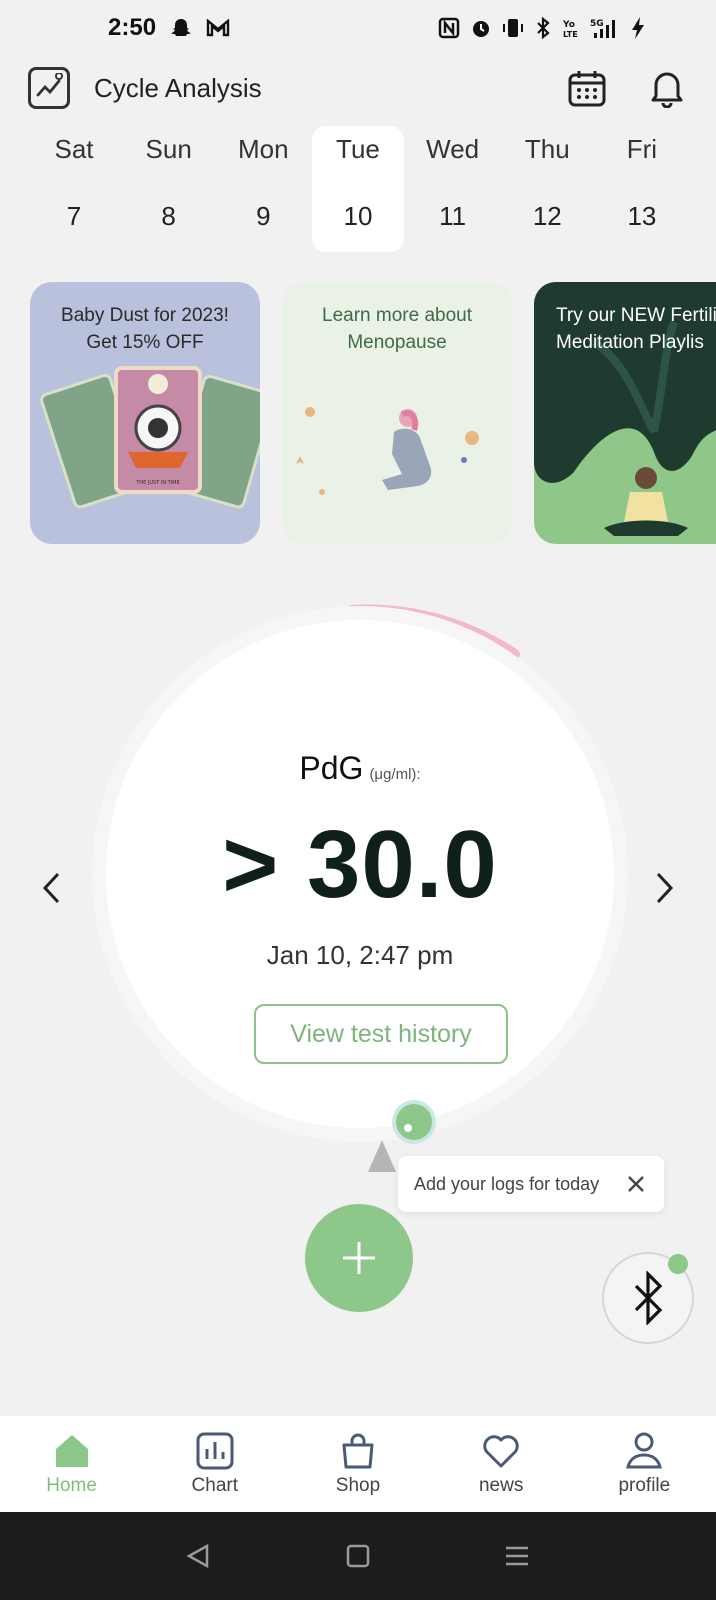  I want to click on view-test-history-button: View test history, so click(381, 1034).